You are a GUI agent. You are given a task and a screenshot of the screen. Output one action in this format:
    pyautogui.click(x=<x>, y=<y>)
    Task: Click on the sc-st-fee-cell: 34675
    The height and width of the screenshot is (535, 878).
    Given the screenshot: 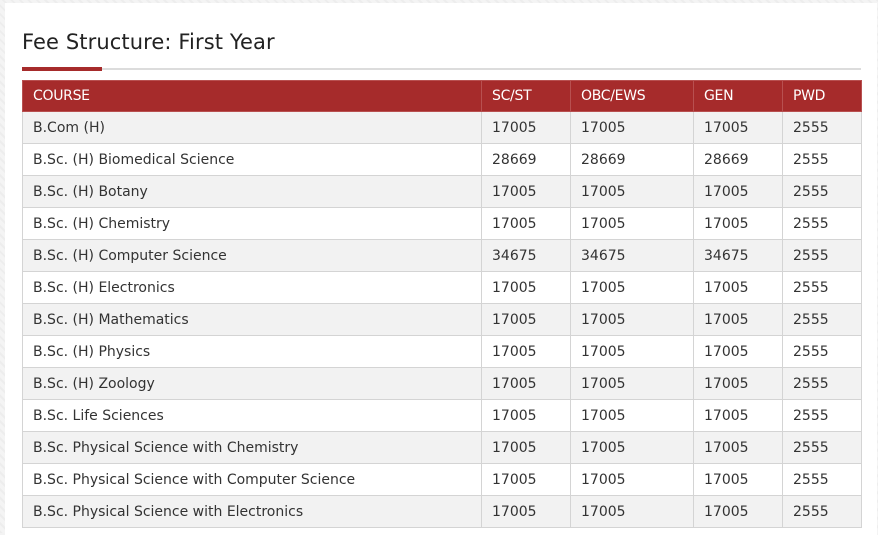 What is the action you would take?
    pyautogui.click(x=526, y=255)
    